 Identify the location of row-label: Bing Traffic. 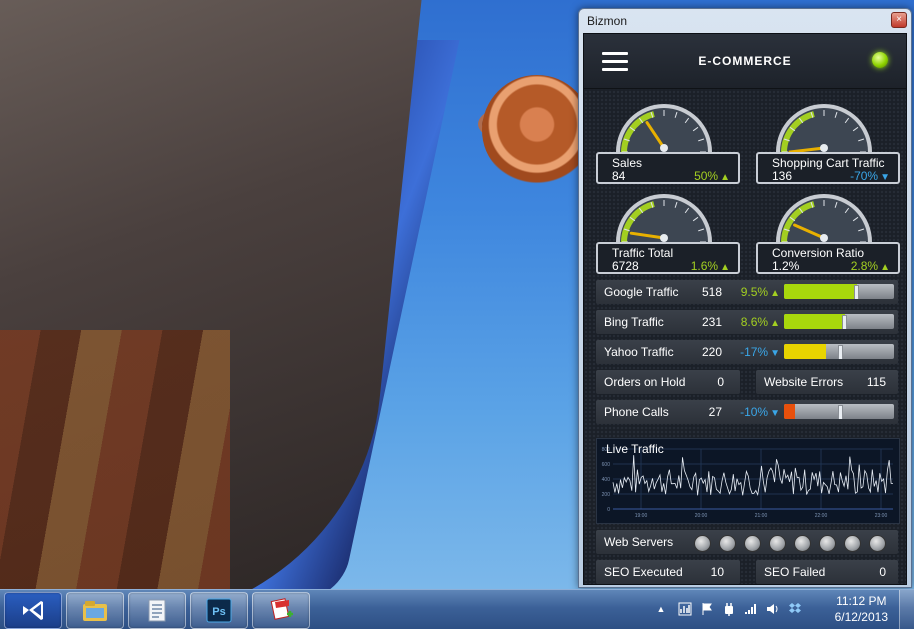
(634, 322).